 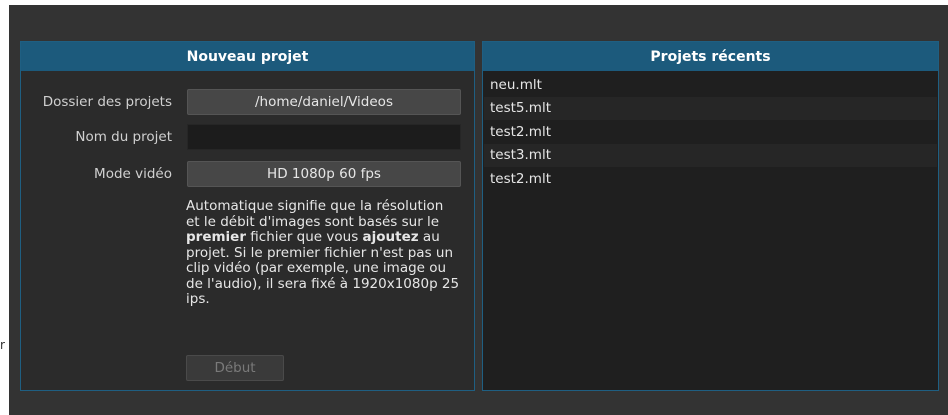 I want to click on recent-project-item: test3.mlt, so click(x=710, y=155).